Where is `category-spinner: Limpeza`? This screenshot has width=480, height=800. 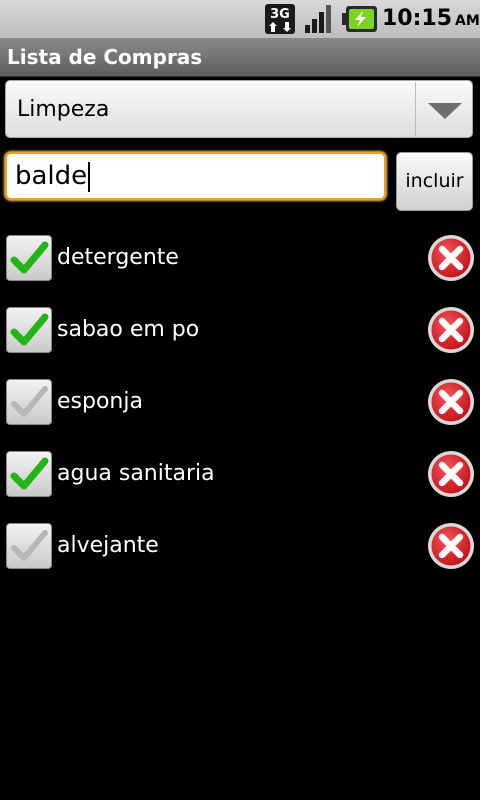
category-spinner: Limpeza is located at coordinates (239, 109).